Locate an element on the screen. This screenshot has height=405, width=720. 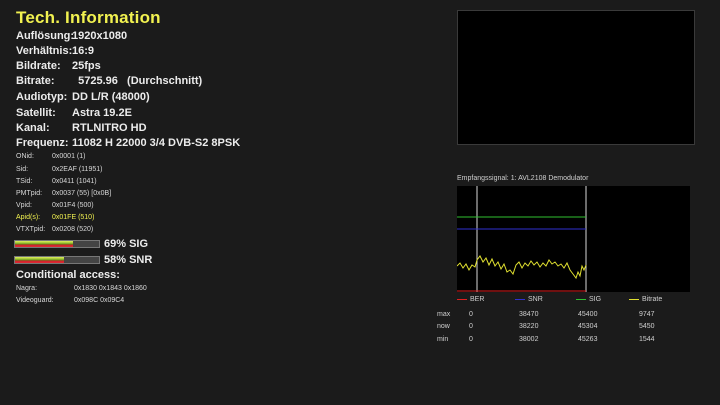
info-label: Auflösung: is located at coordinates (45, 36).